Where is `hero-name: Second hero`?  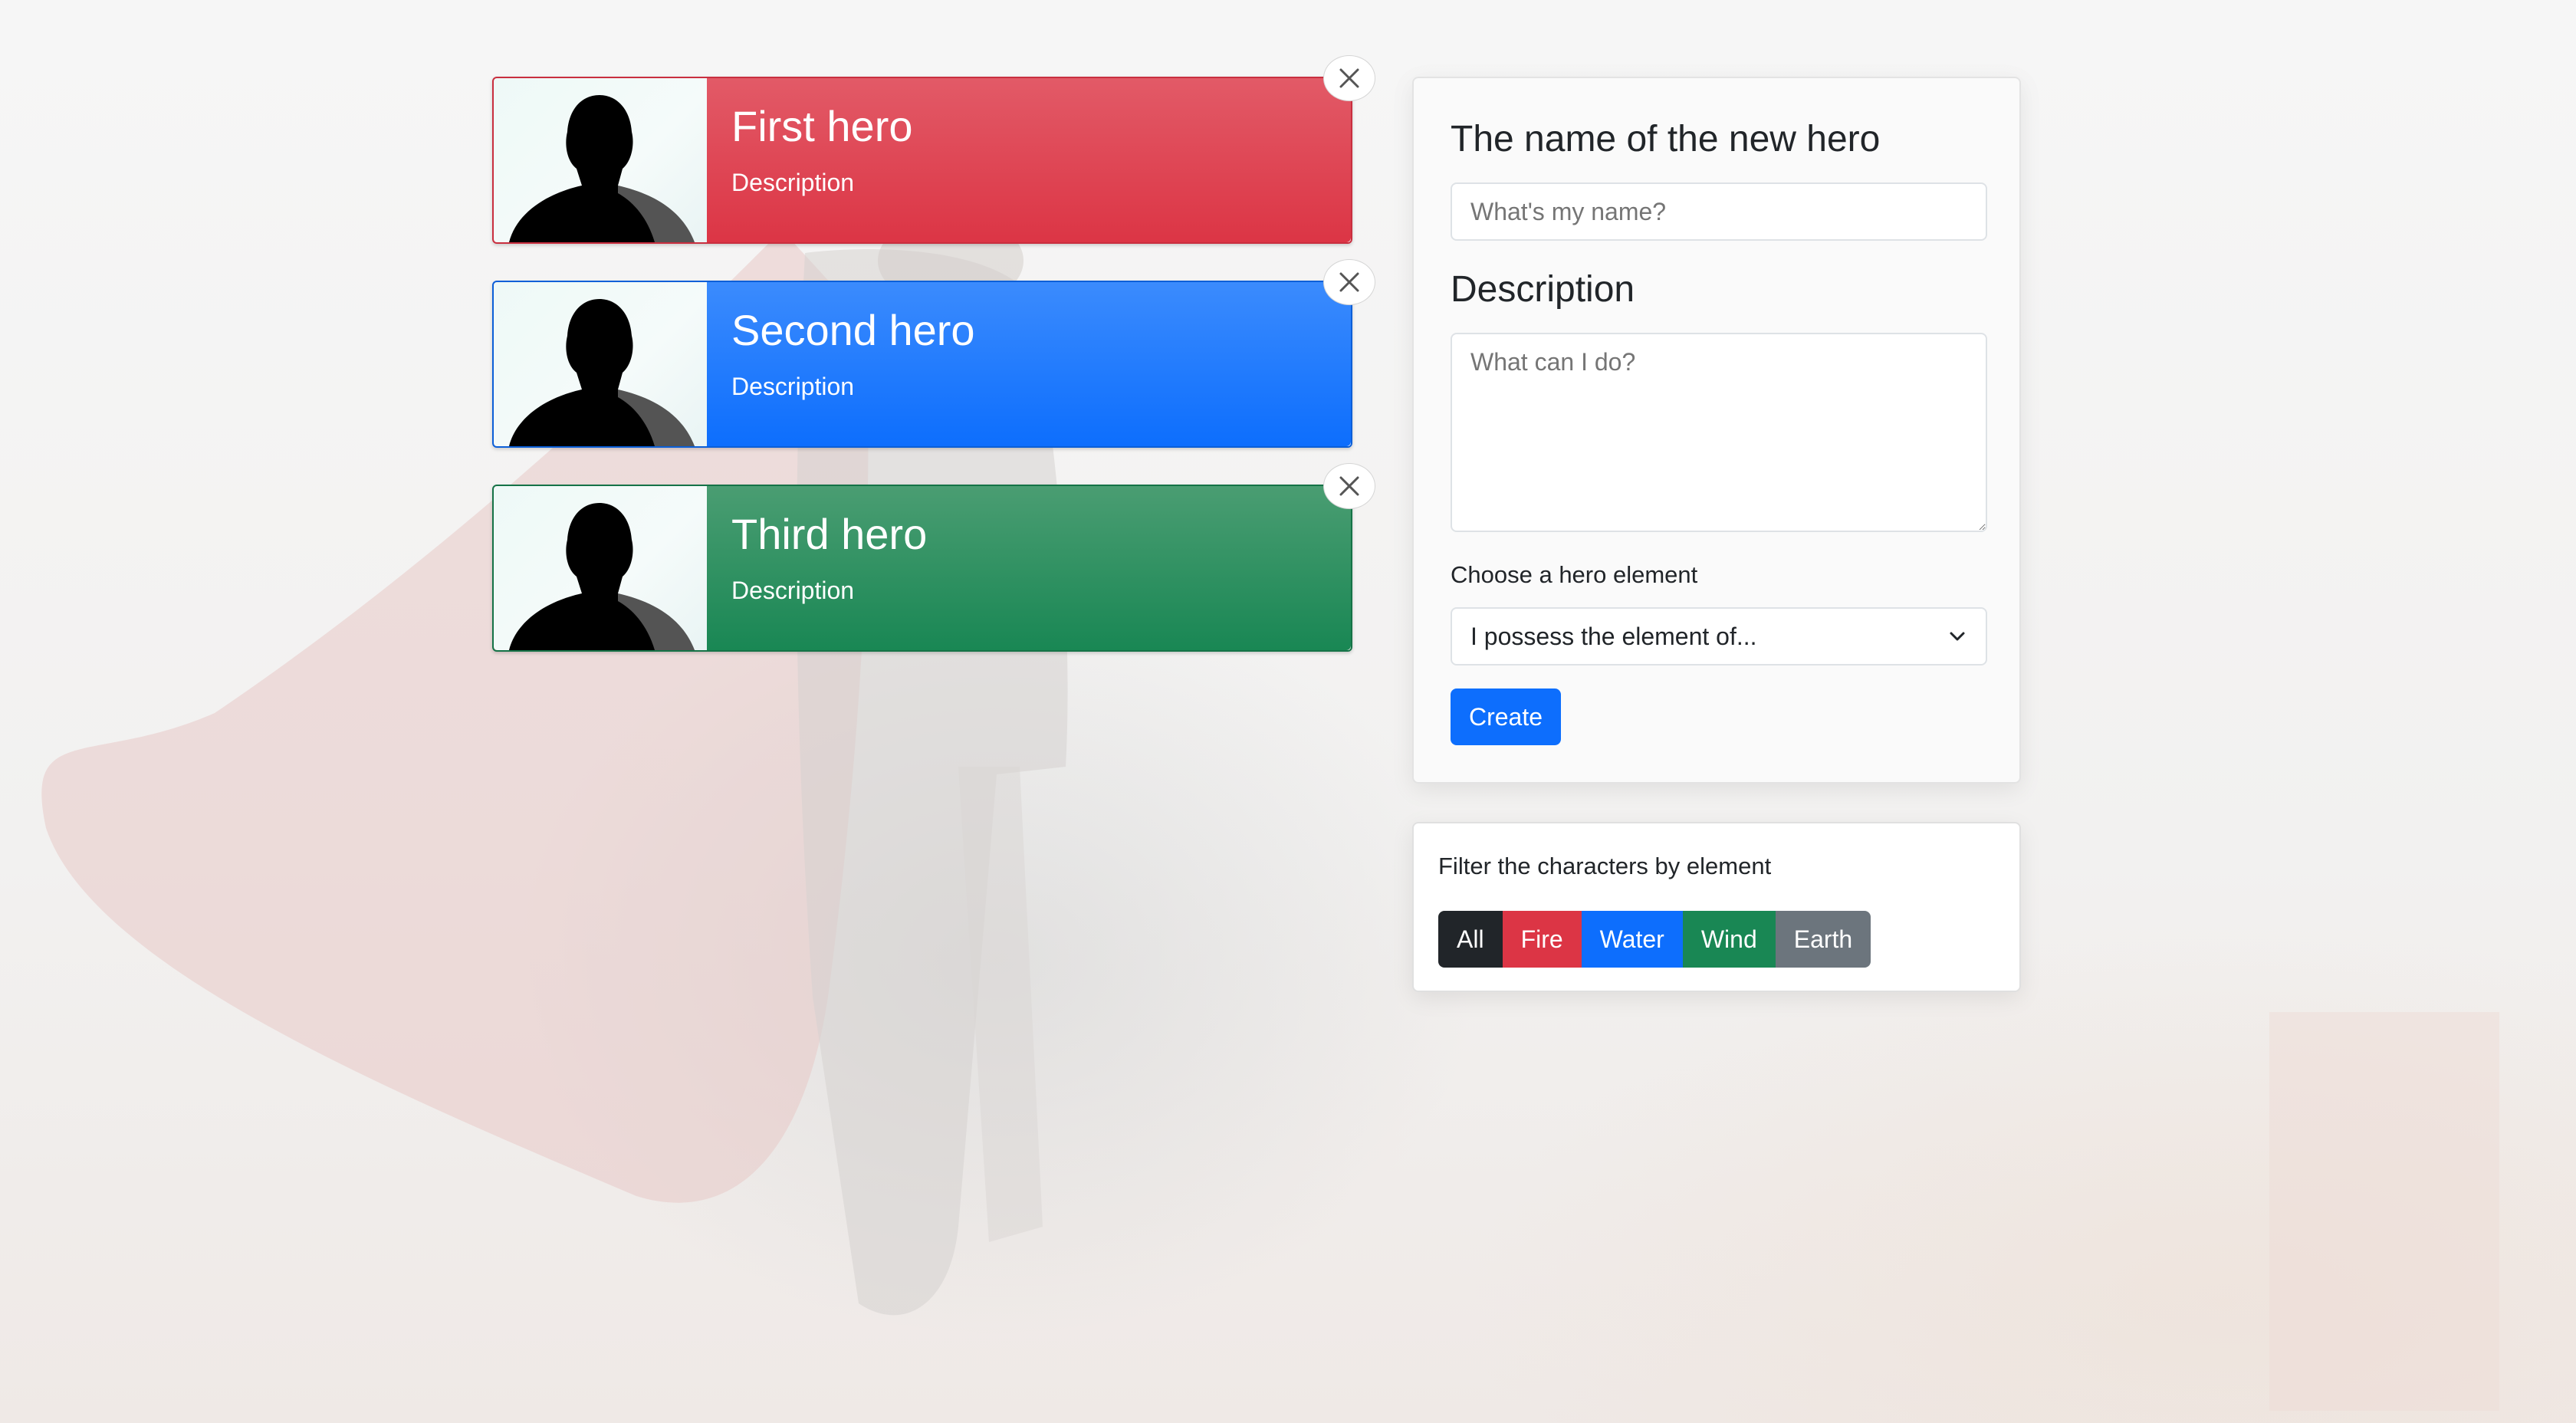 hero-name: Second hero is located at coordinates (853, 330).